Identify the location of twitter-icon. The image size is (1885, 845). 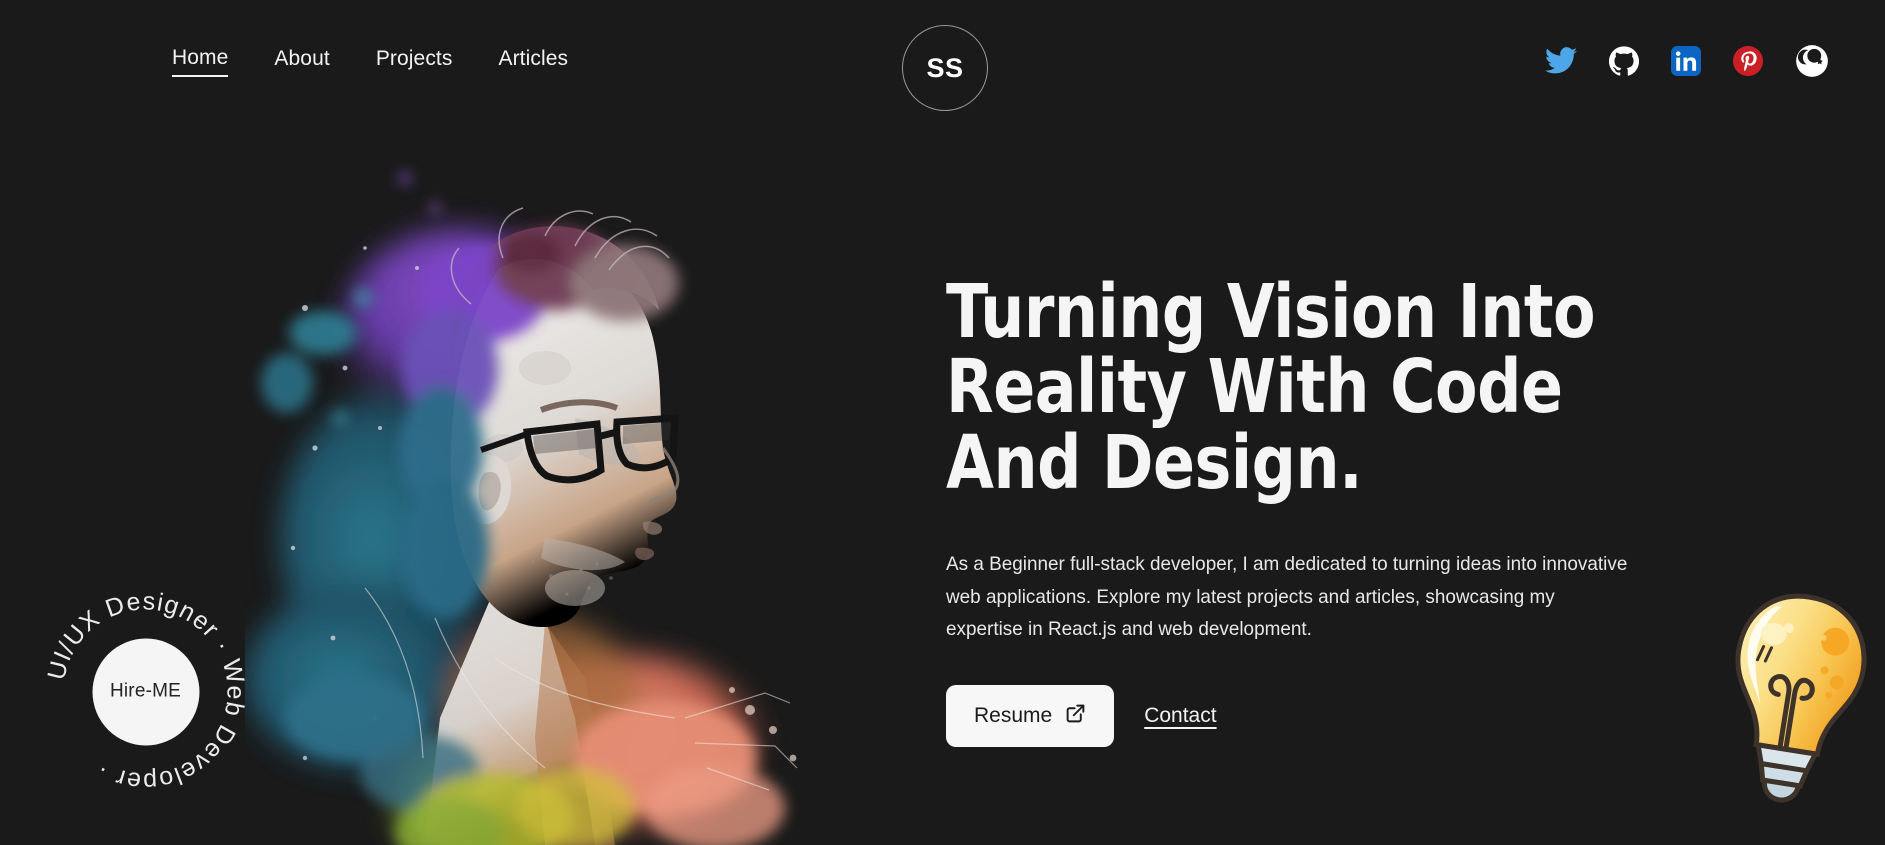
(1561, 61).